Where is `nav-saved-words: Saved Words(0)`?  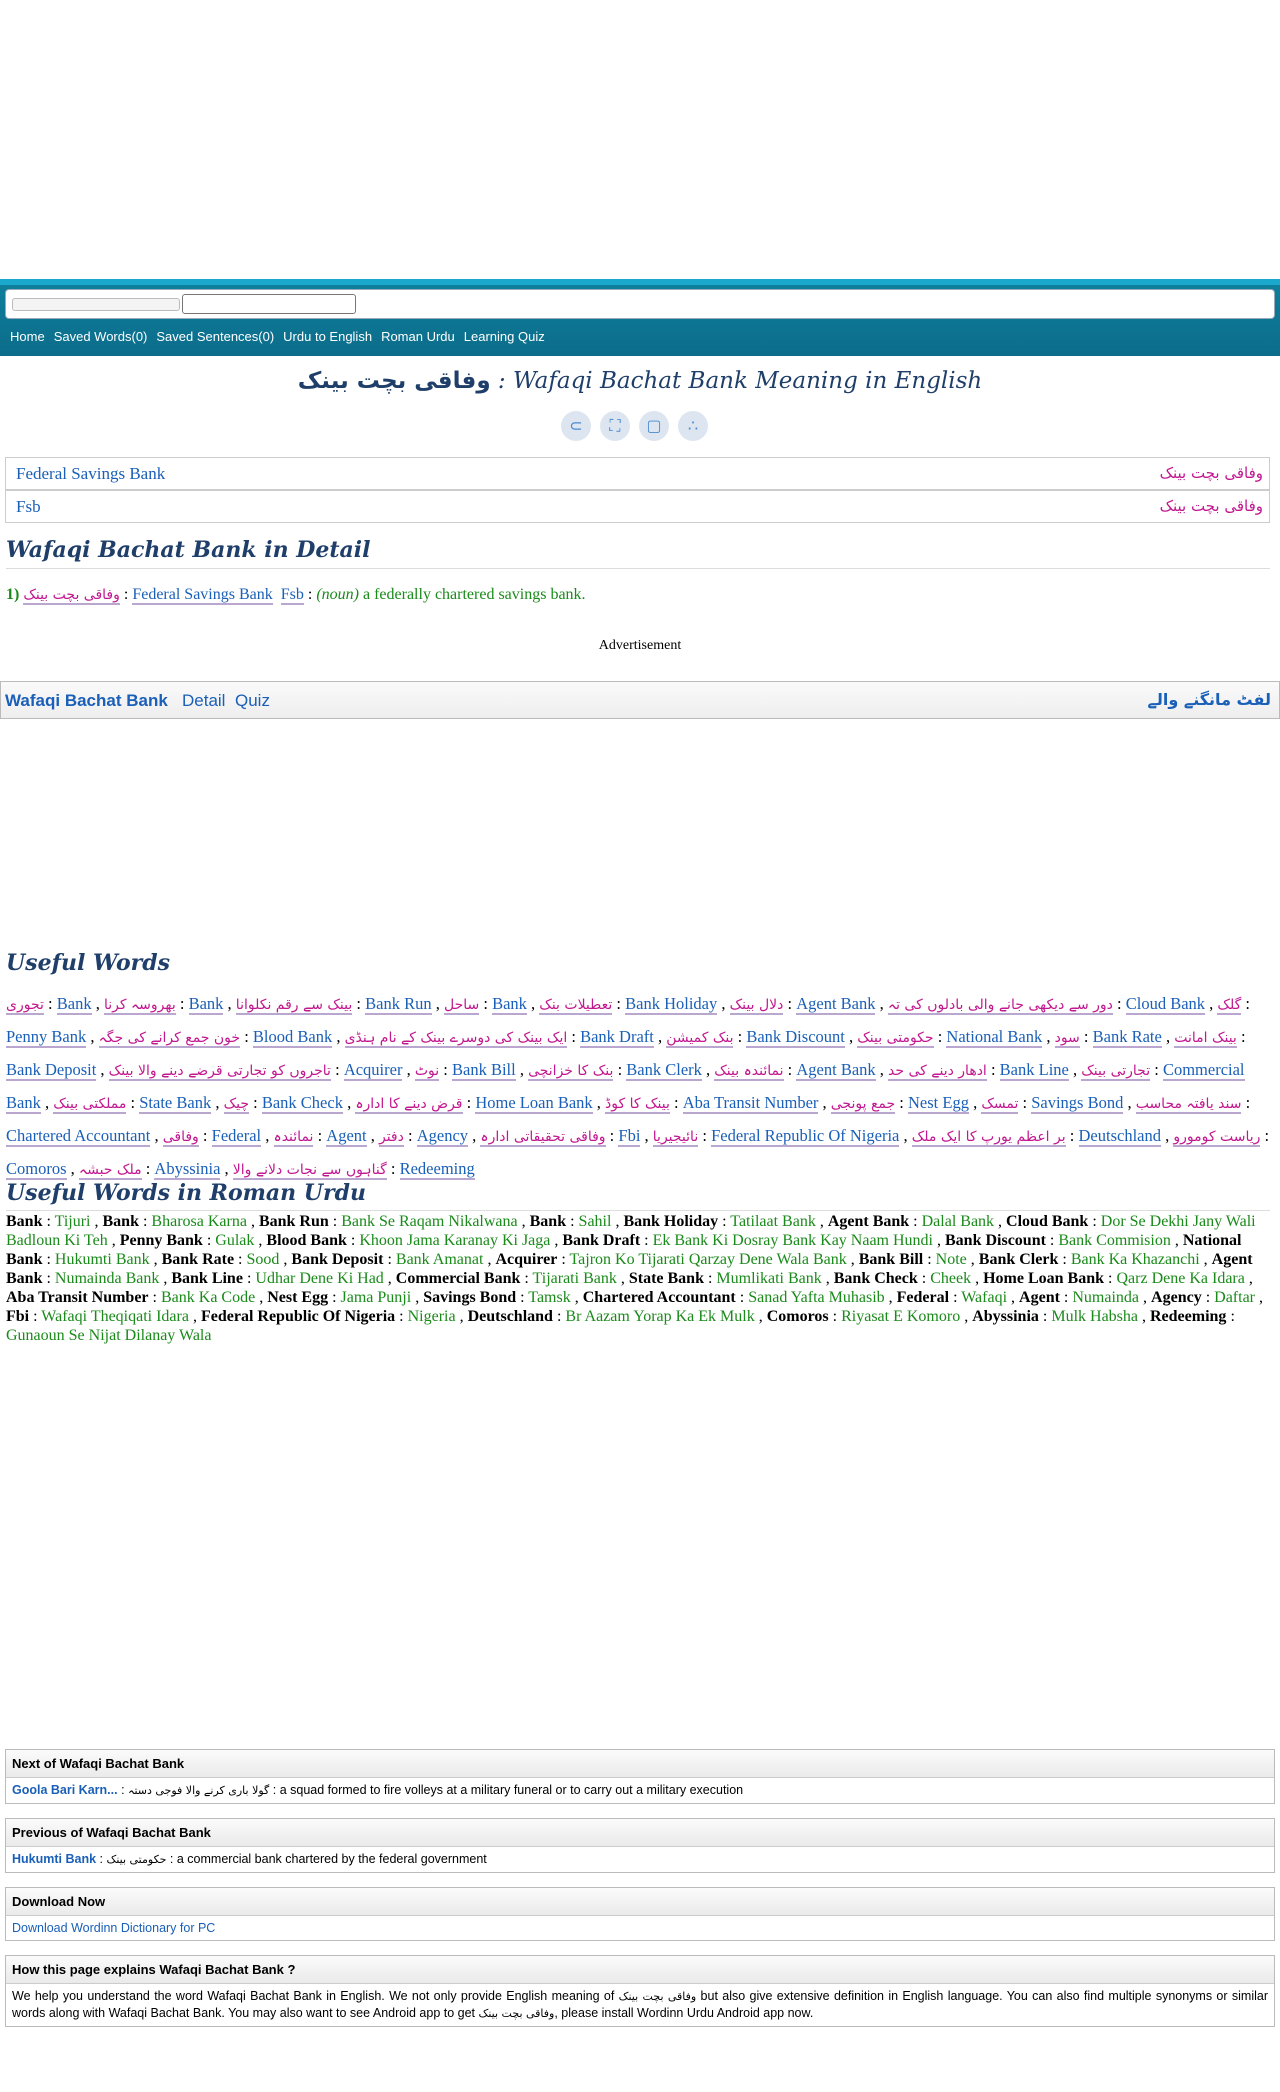 nav-saved-words: Saved Words(0) is located at coordinates (101, 339).